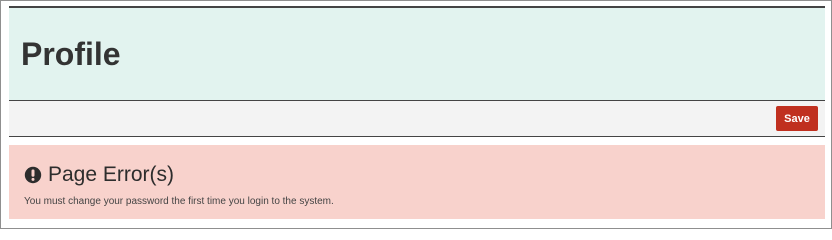  What do you see at coordinates (71, 54) in the screenshot?
I see `page-title: Profile` at bounding box center [71, 54].